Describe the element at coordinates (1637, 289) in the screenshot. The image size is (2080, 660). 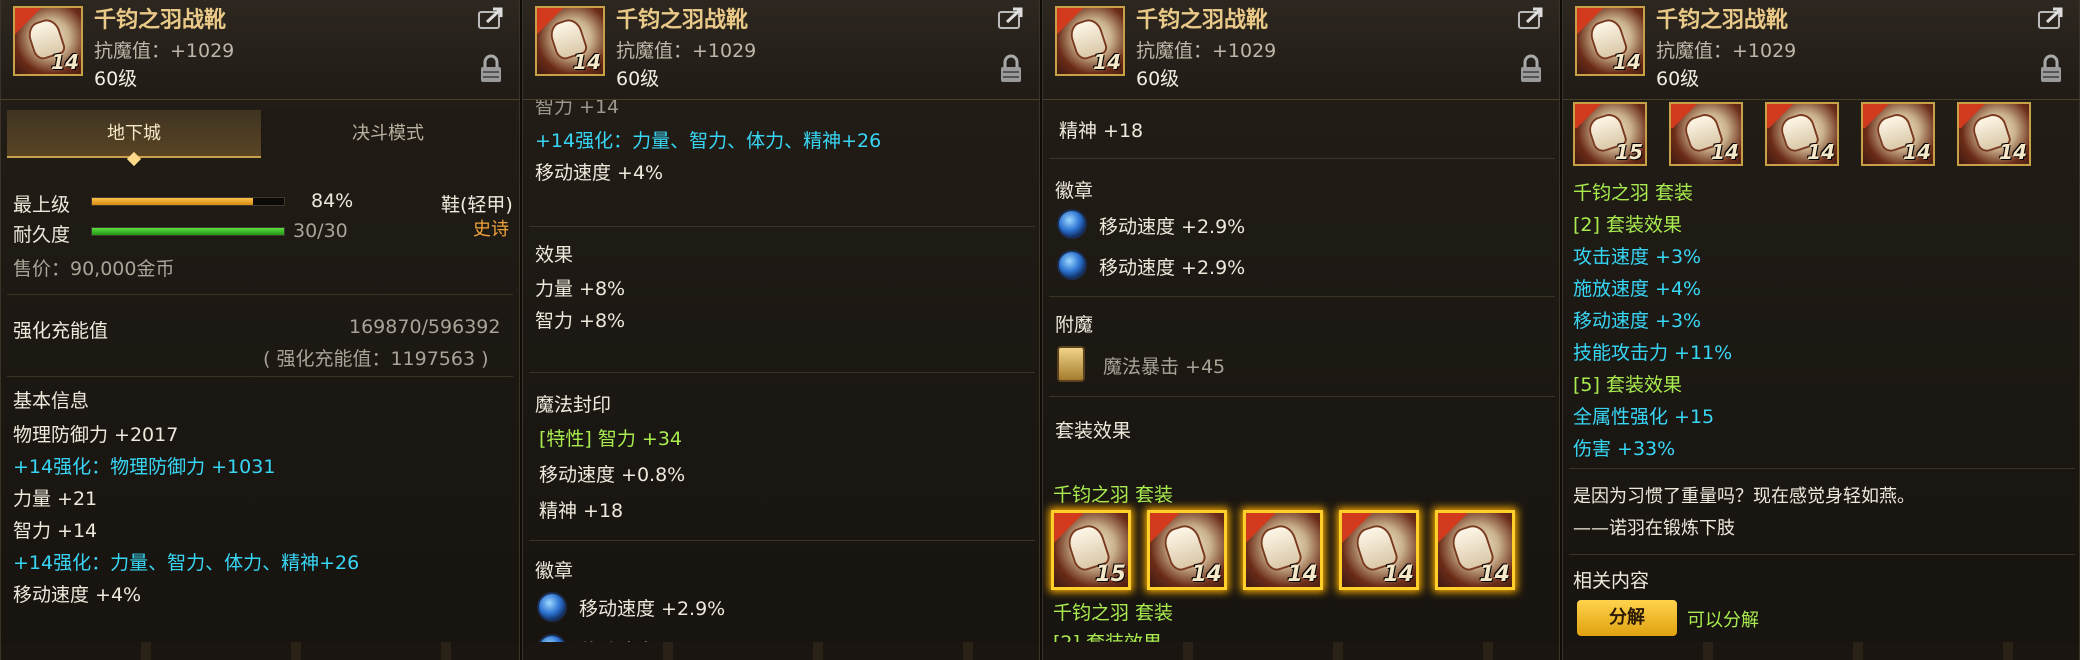
I see `set-bonus-line: 施放速度 +4%` at that location.